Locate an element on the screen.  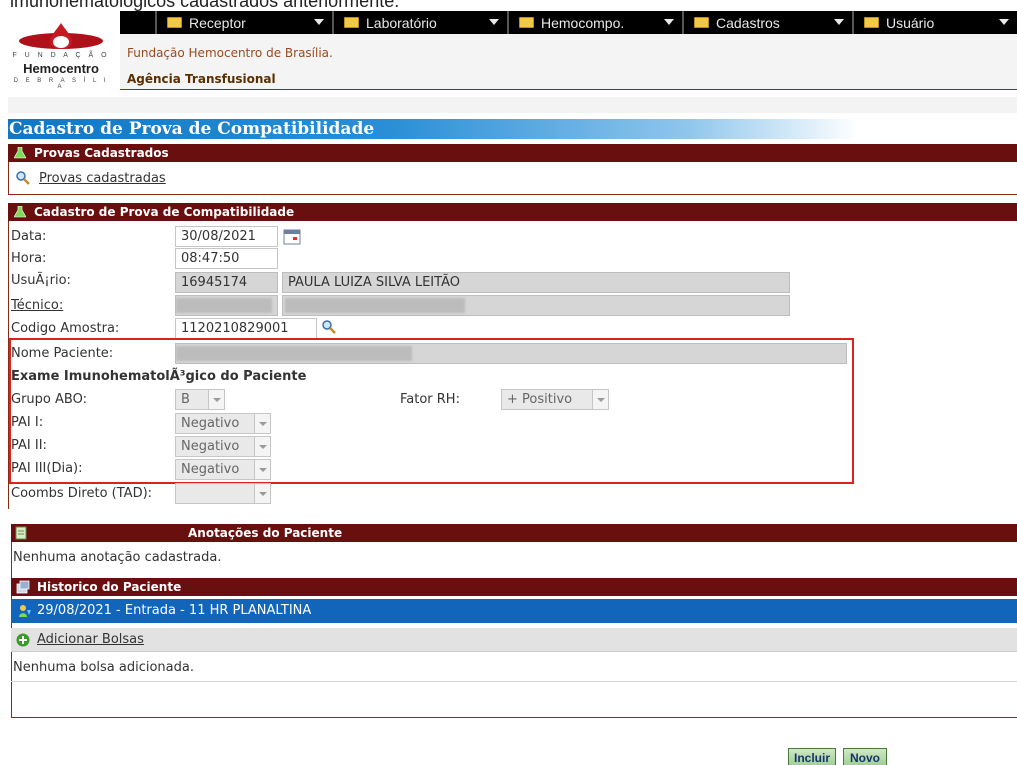
menu-hemocompo-label: Hemocompo. is located at coordinates (583, 22).